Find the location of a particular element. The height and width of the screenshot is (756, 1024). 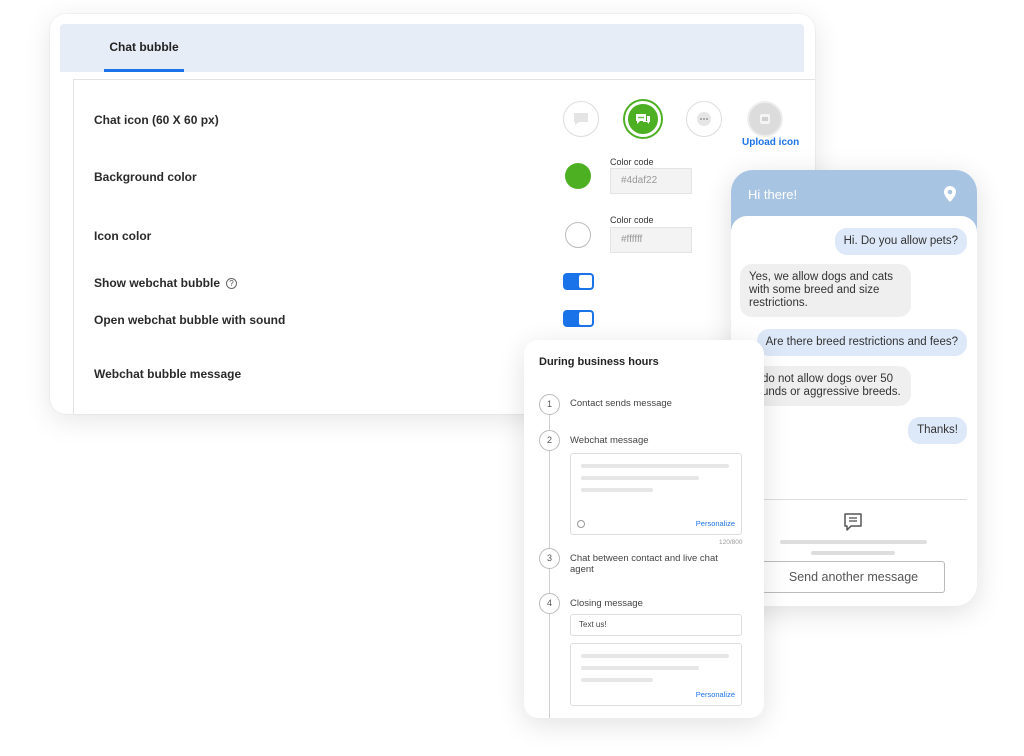

step-label: Contact sends message is located at coordinates (621, 403).